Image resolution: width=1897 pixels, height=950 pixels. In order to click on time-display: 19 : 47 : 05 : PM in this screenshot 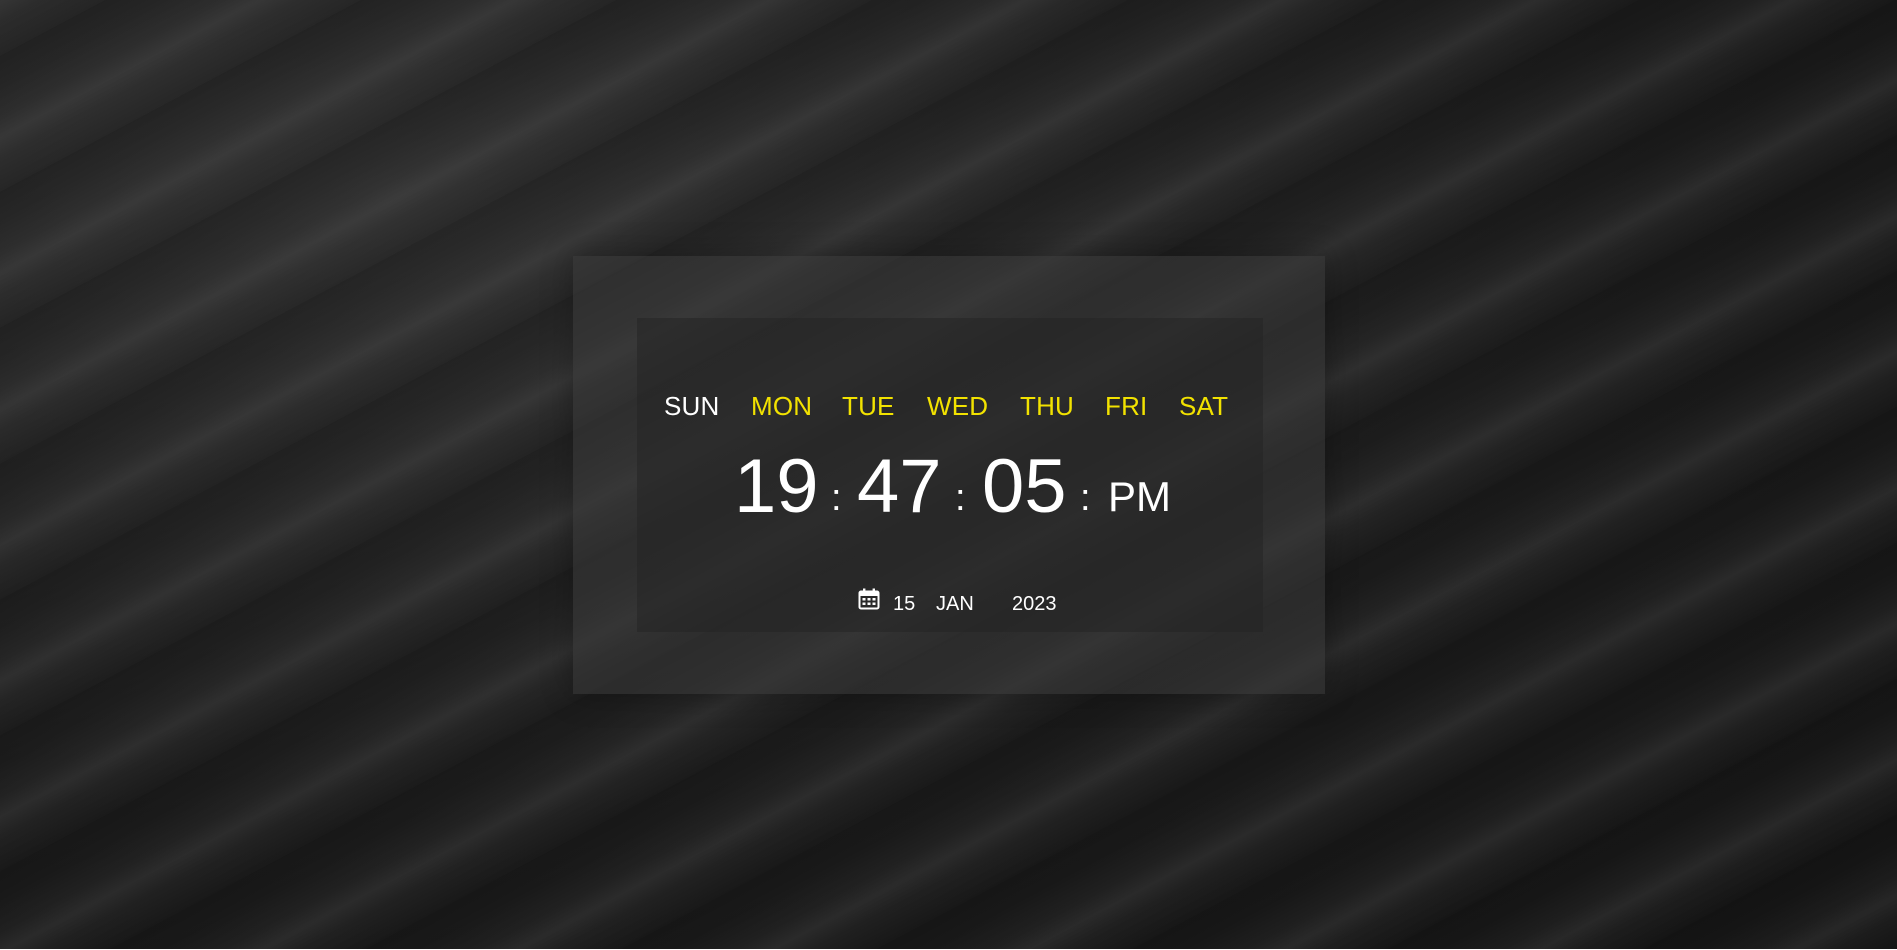, I will do `click(950, 487)`.